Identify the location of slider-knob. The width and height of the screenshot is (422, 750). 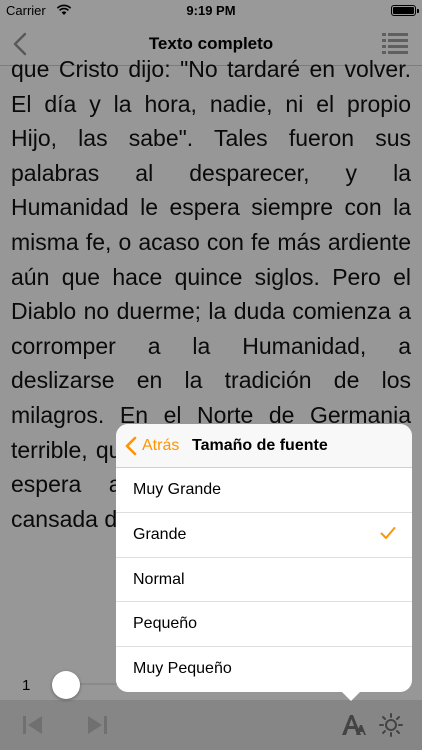
(66, 685).